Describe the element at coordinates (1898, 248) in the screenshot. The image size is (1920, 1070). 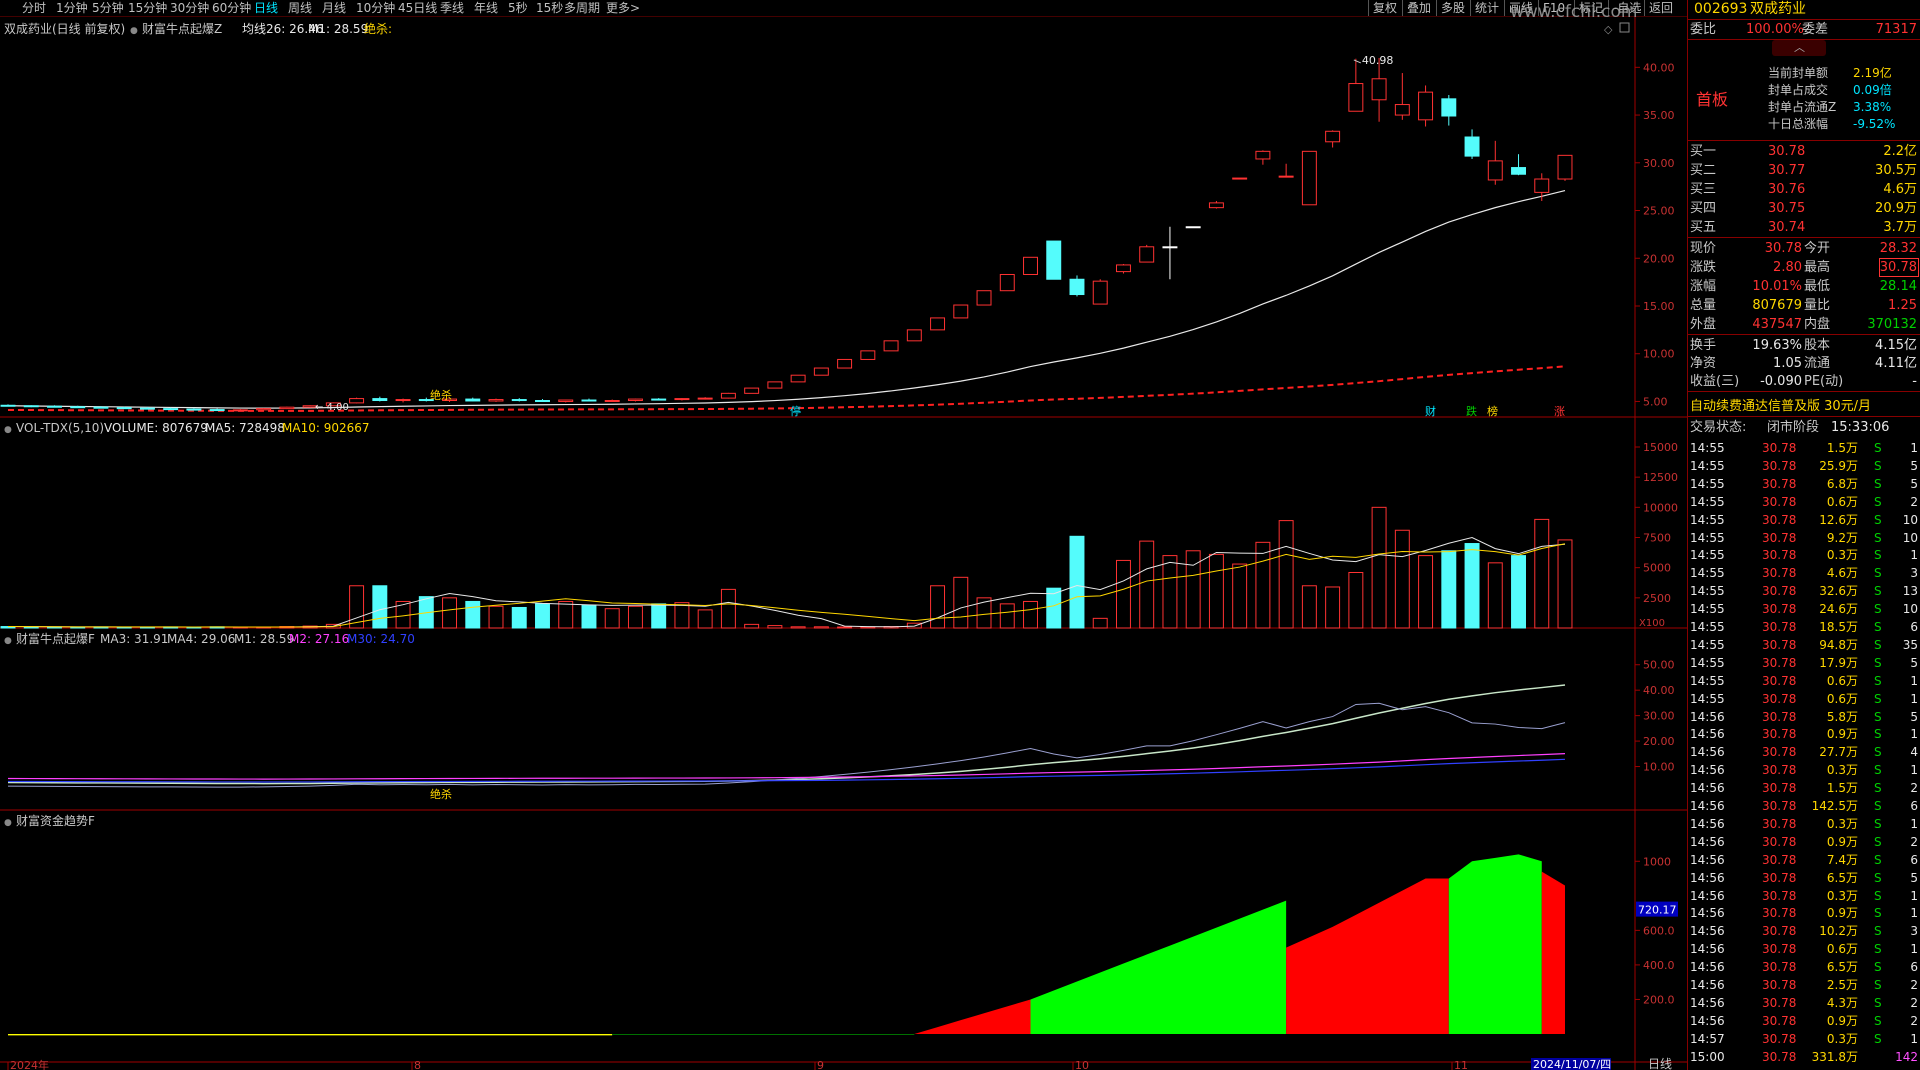
I see `quote-value: 28.32` at that location.